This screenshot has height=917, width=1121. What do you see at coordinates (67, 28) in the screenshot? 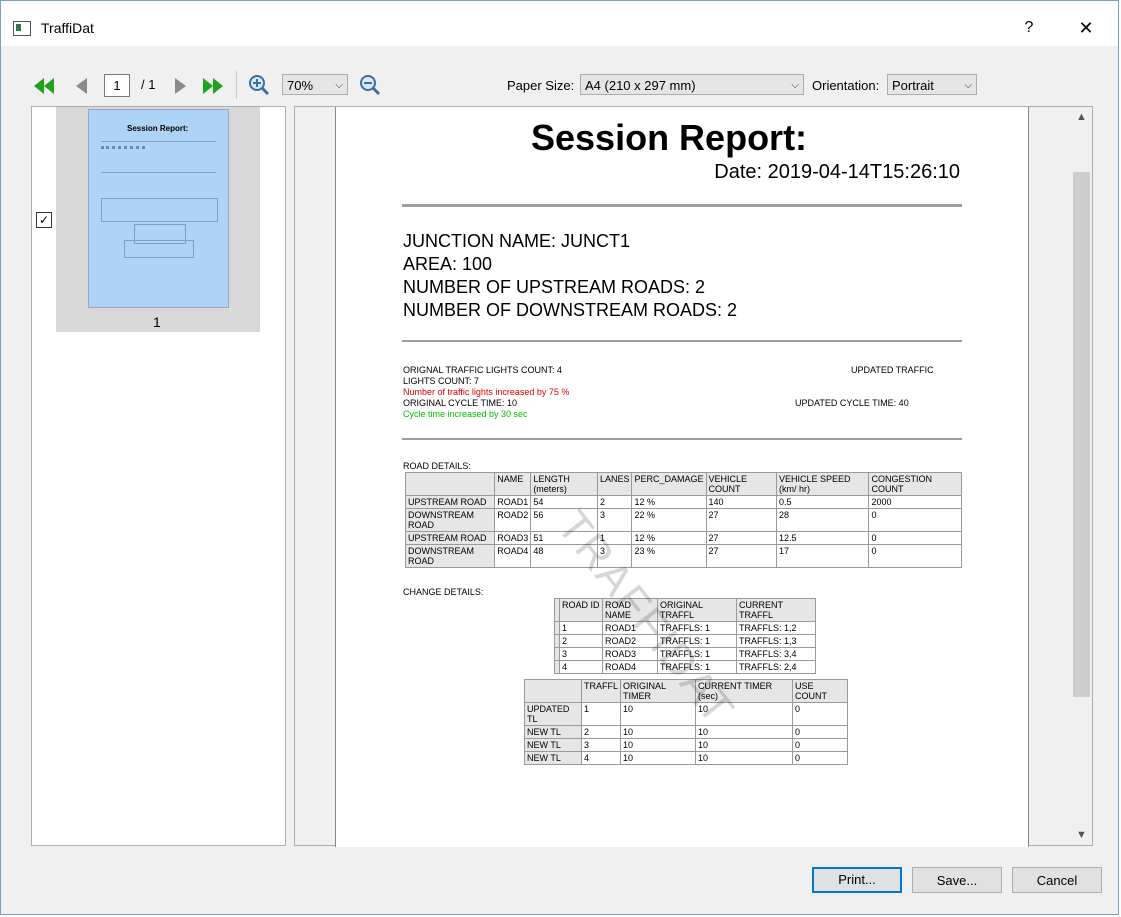
I see `window-title: TraffiDat` at bounding box center [67, 28].